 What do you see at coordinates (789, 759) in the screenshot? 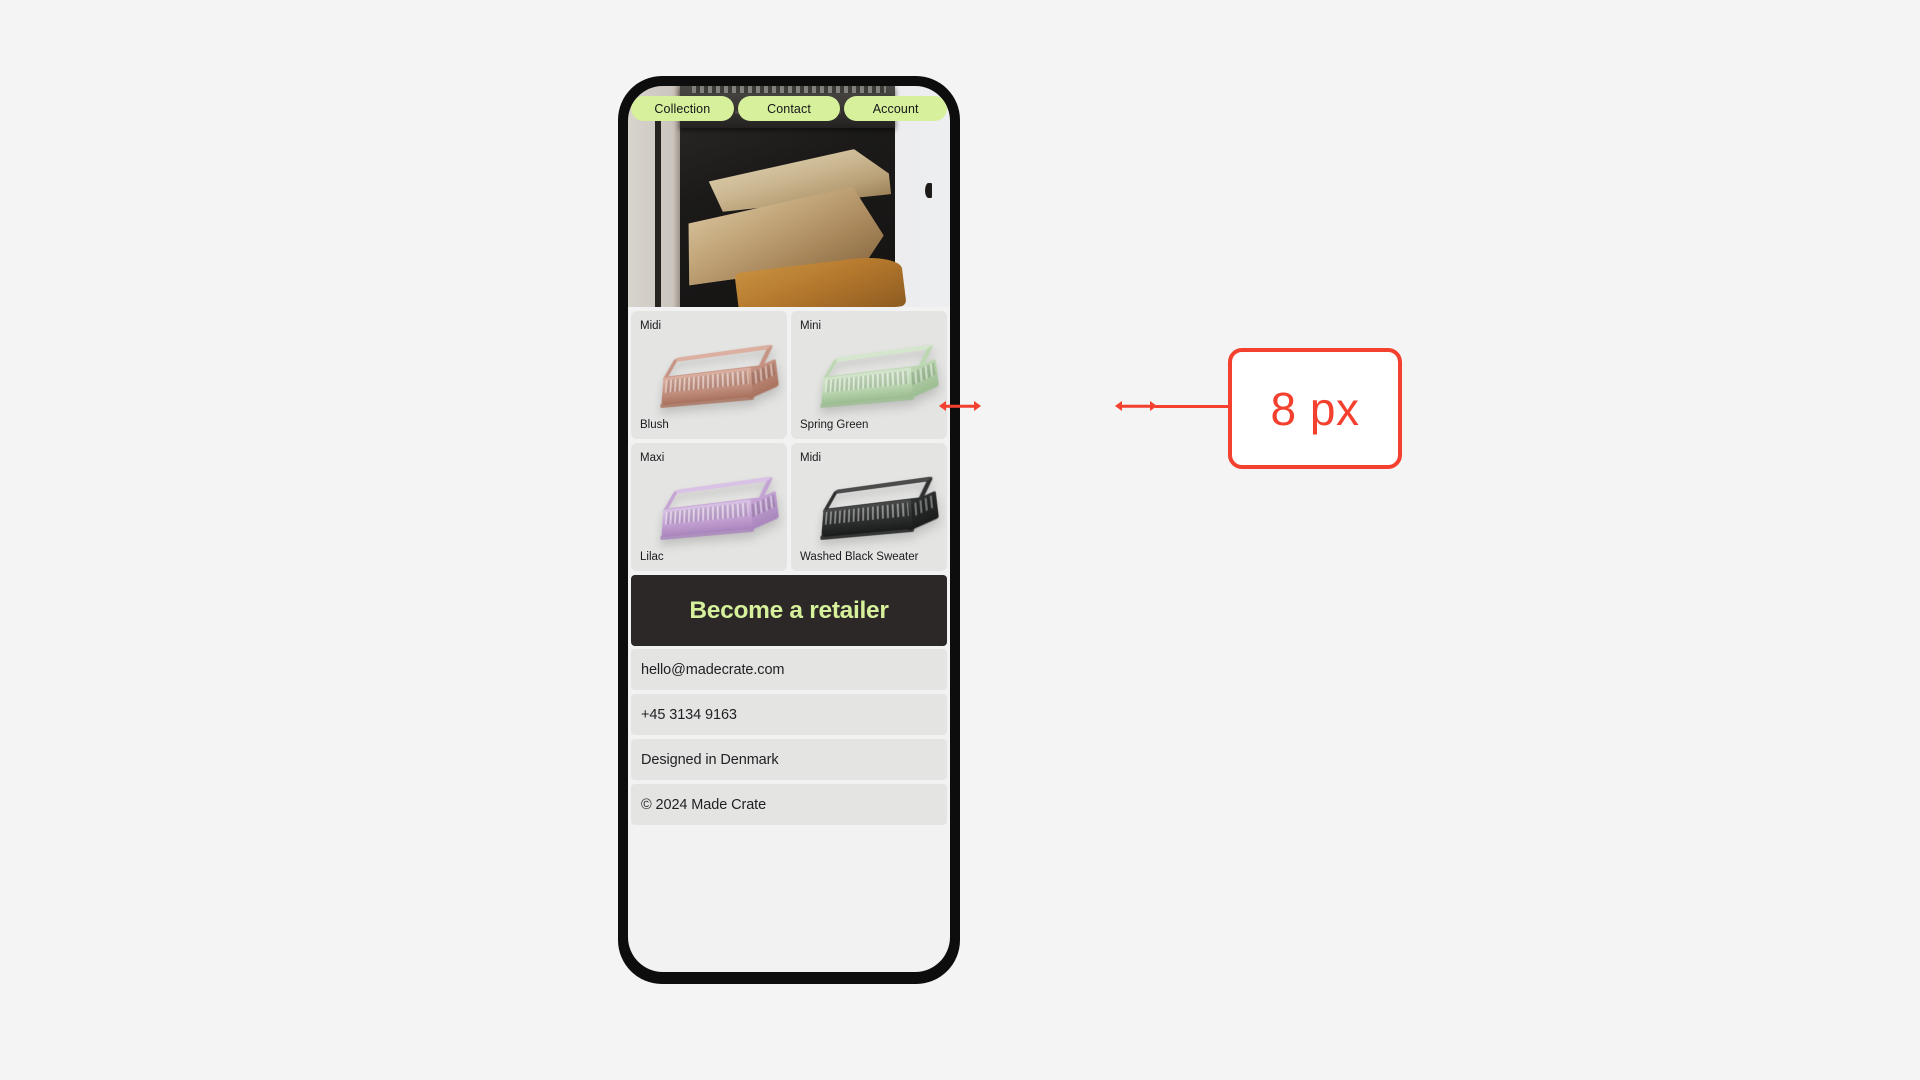
I see `footer-row-origin: Designed in Denmark` at bounding box center [789, 759].